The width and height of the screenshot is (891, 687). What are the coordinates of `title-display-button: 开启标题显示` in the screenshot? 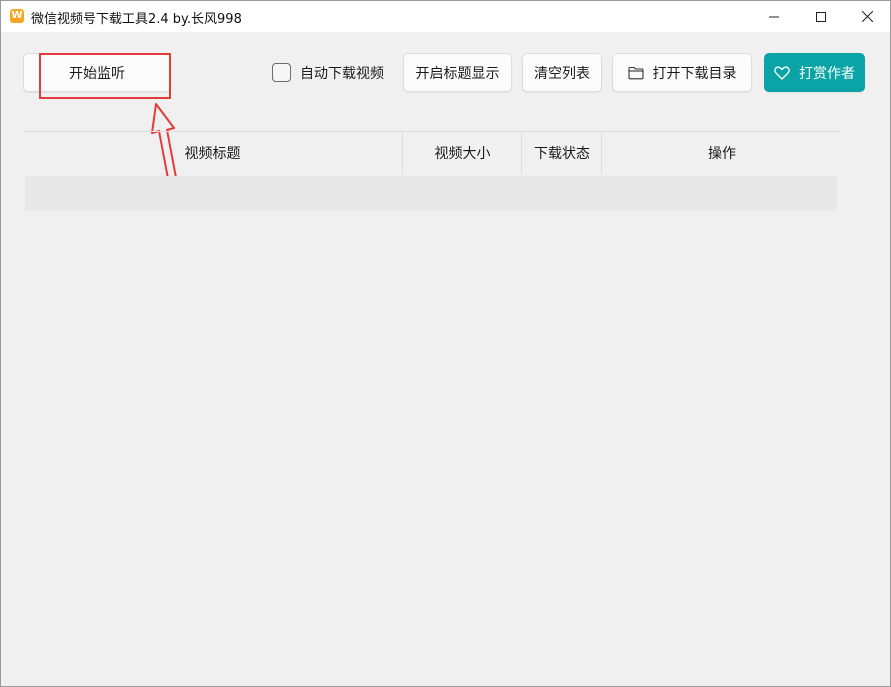 It's located at (457, 72).